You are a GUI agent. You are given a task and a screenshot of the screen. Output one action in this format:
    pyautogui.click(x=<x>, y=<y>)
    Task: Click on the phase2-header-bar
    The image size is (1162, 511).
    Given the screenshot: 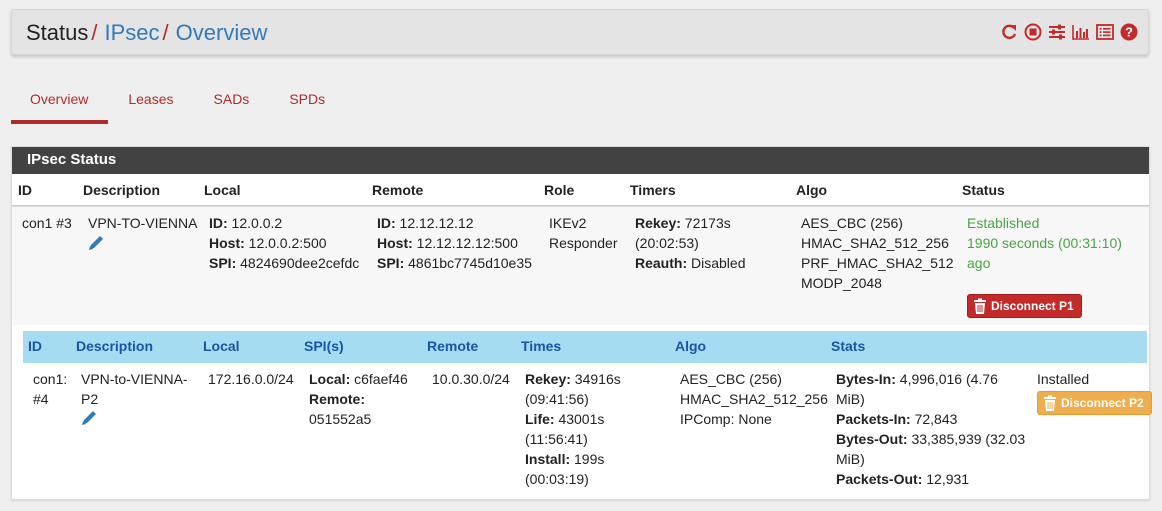 What is the action you would take?
    pyautogui.click(x=585, y=347)
    